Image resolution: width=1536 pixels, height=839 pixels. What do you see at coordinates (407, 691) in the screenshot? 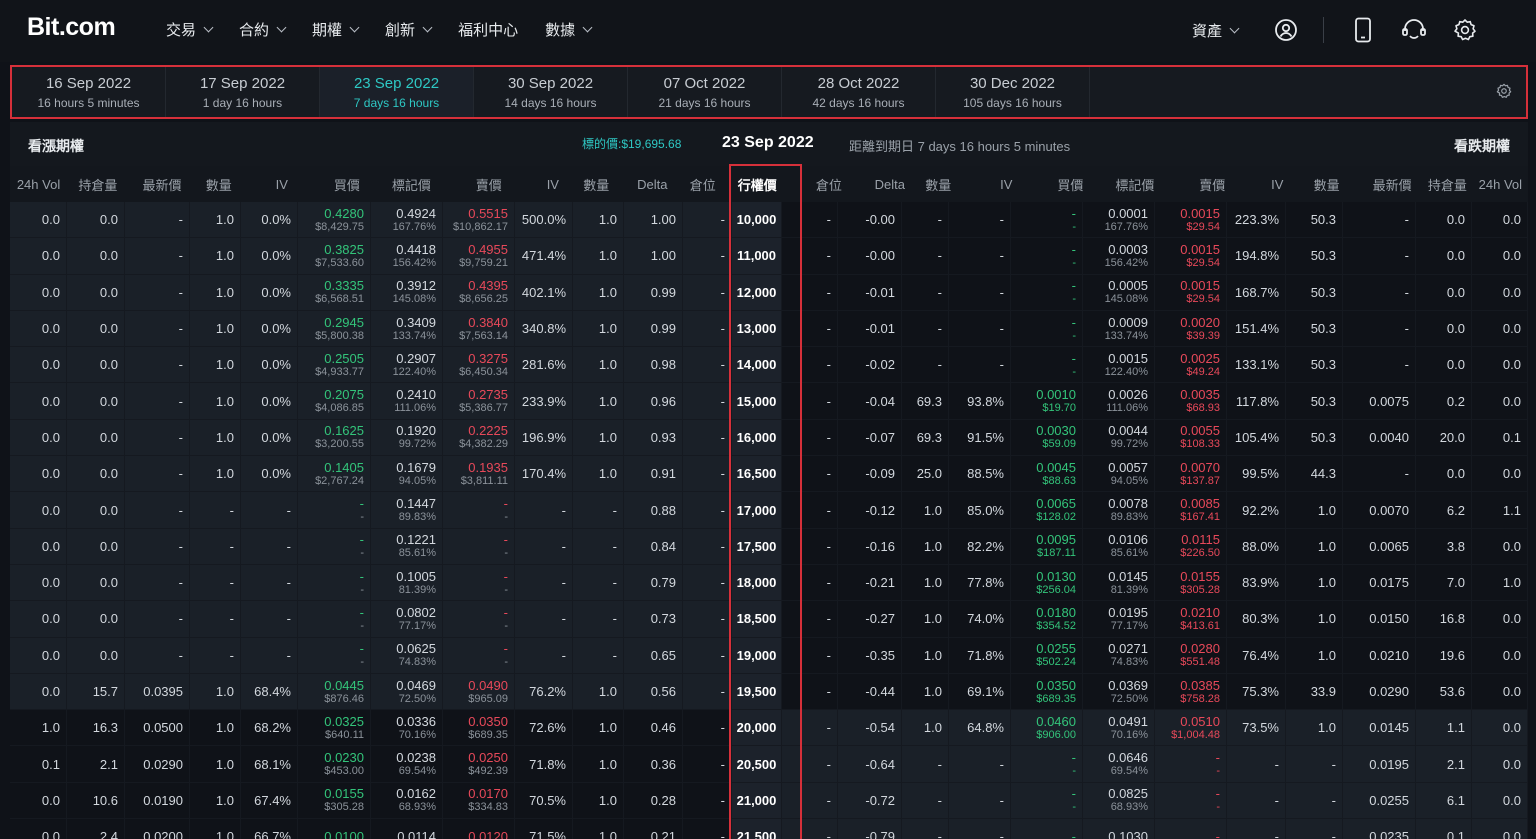
I see `call-cell: 0.0469 72.50%` at bounding box center [407, 691].